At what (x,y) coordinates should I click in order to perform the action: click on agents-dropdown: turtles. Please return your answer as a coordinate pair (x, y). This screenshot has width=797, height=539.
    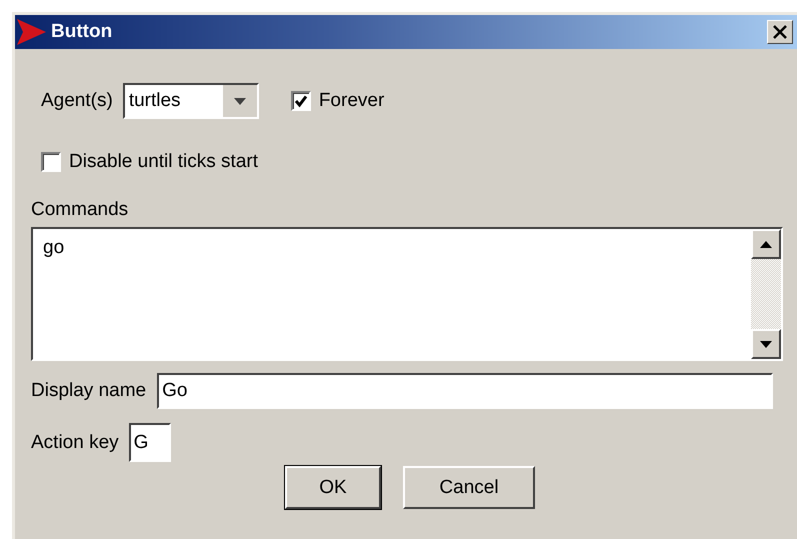
    Looking at the image, I should click on (190, 101).